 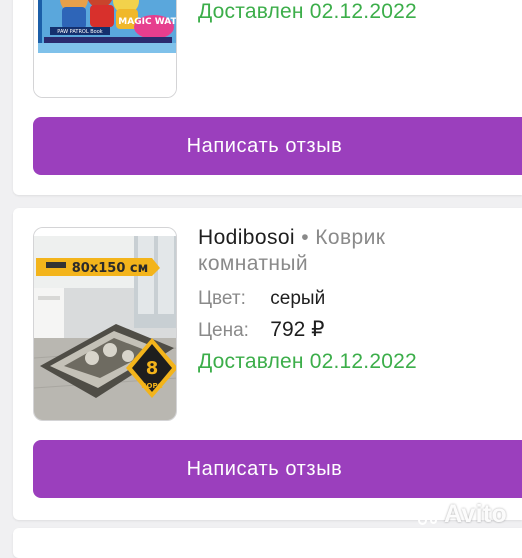 I want to click on avito-watermark-text: Avito, so click(x=476, y=514).